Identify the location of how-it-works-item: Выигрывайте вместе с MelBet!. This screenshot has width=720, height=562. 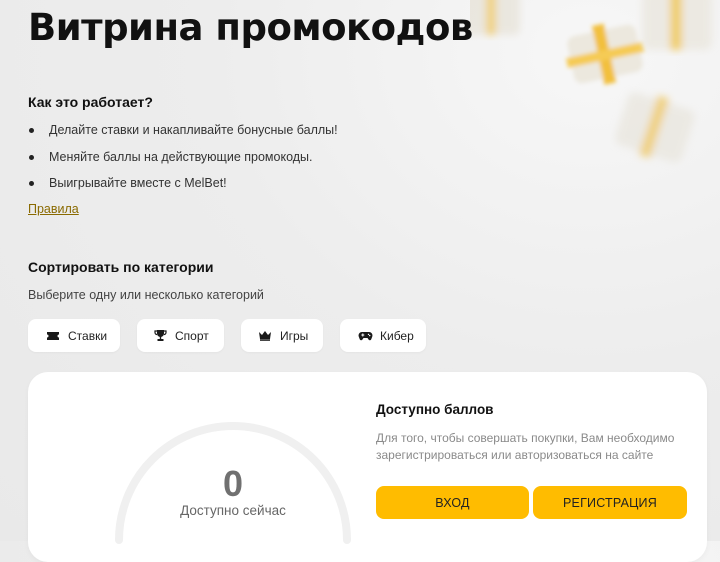
(183, 183).